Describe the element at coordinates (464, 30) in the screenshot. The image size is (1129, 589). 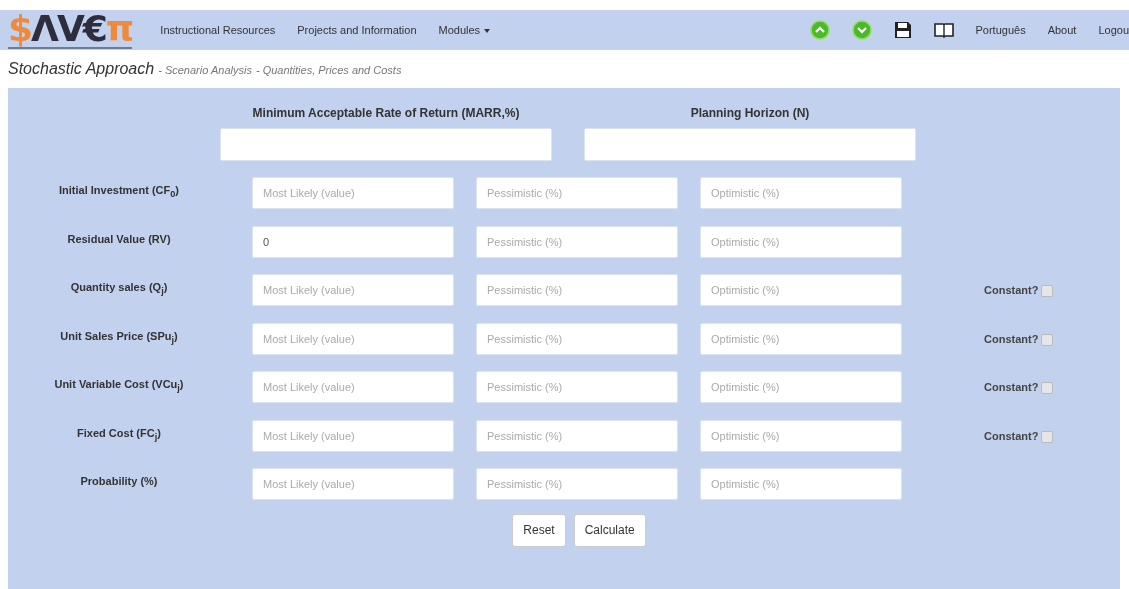
I see `nav-link: Modules` at that location.